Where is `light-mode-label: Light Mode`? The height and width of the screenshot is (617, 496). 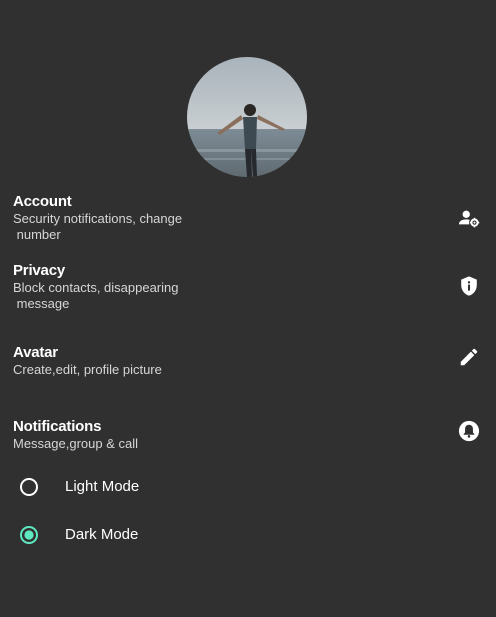
light-mode-label: Light Mode is located at coordinates (102, 486).